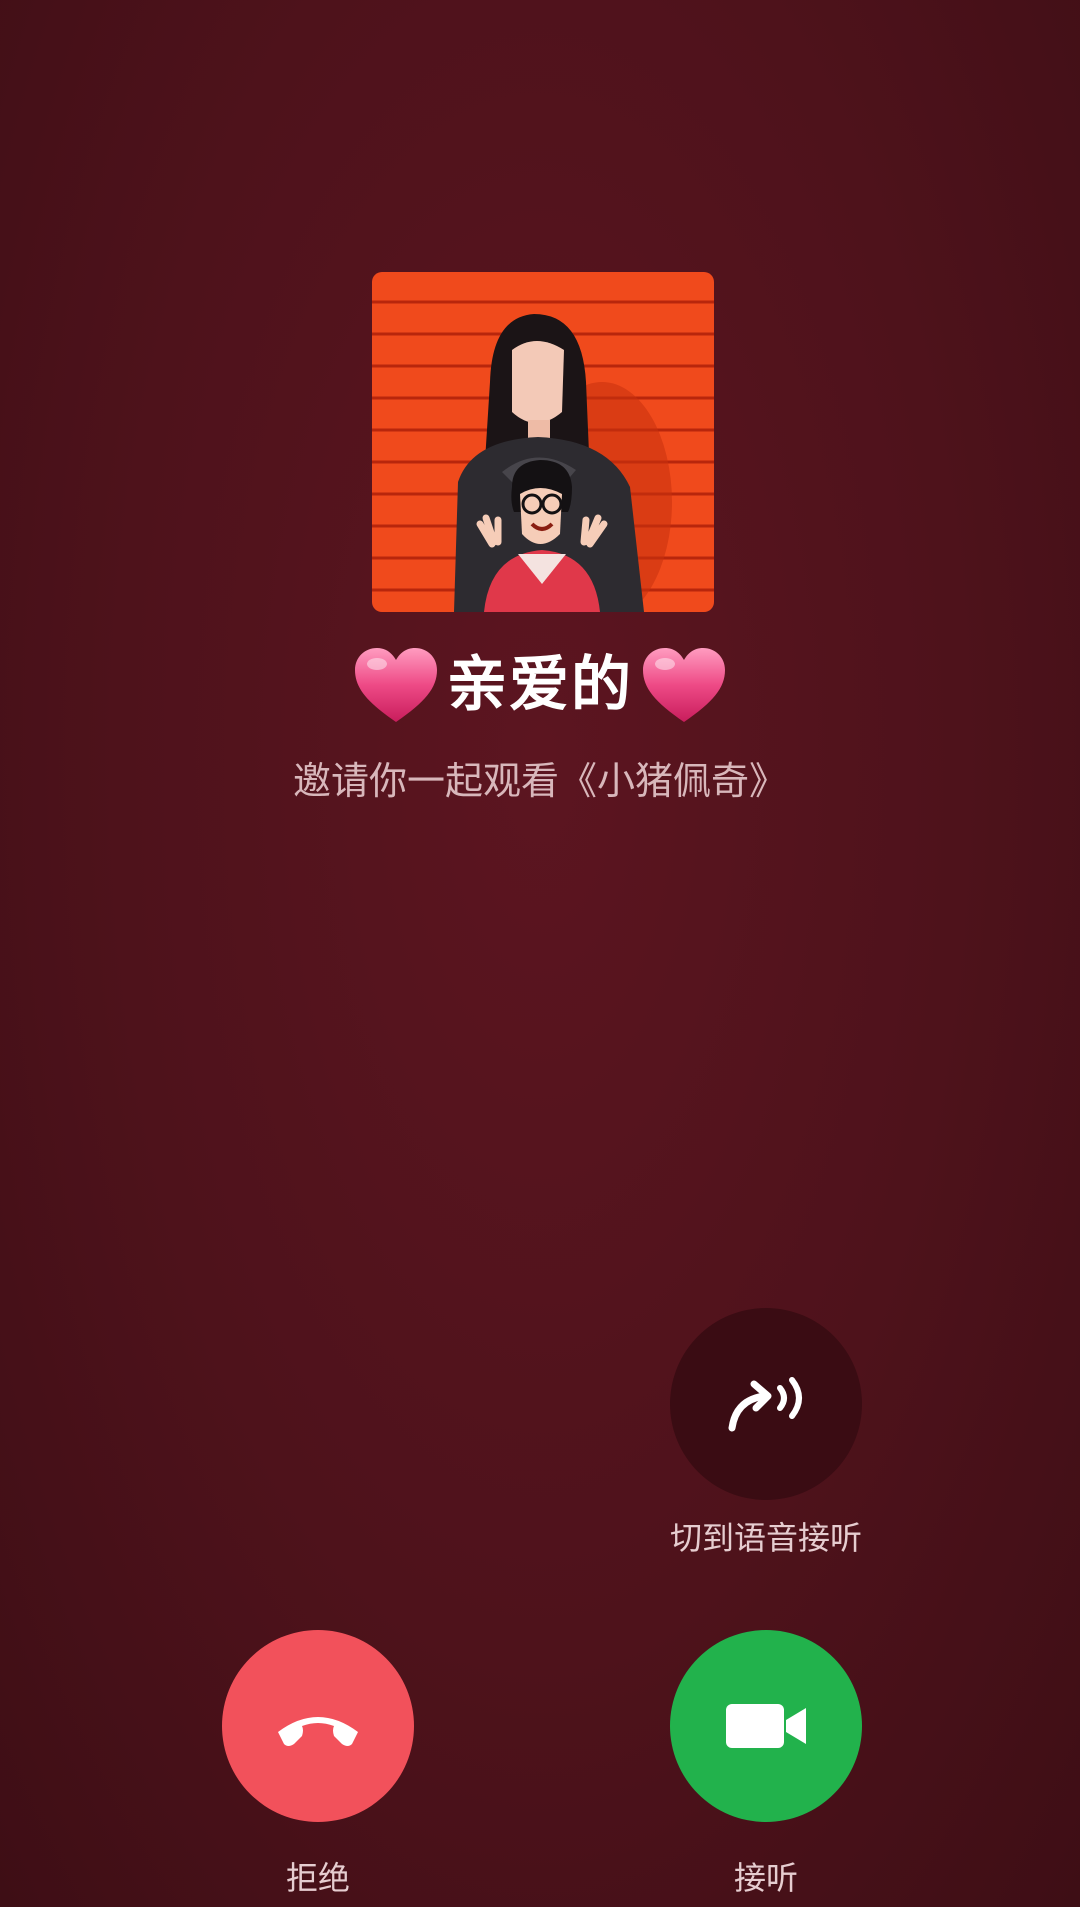 Image resolution: width=1080 pixels, height=1907 pixels. I want to click on caller-name-row: 亲爱的, so click(540, 685).